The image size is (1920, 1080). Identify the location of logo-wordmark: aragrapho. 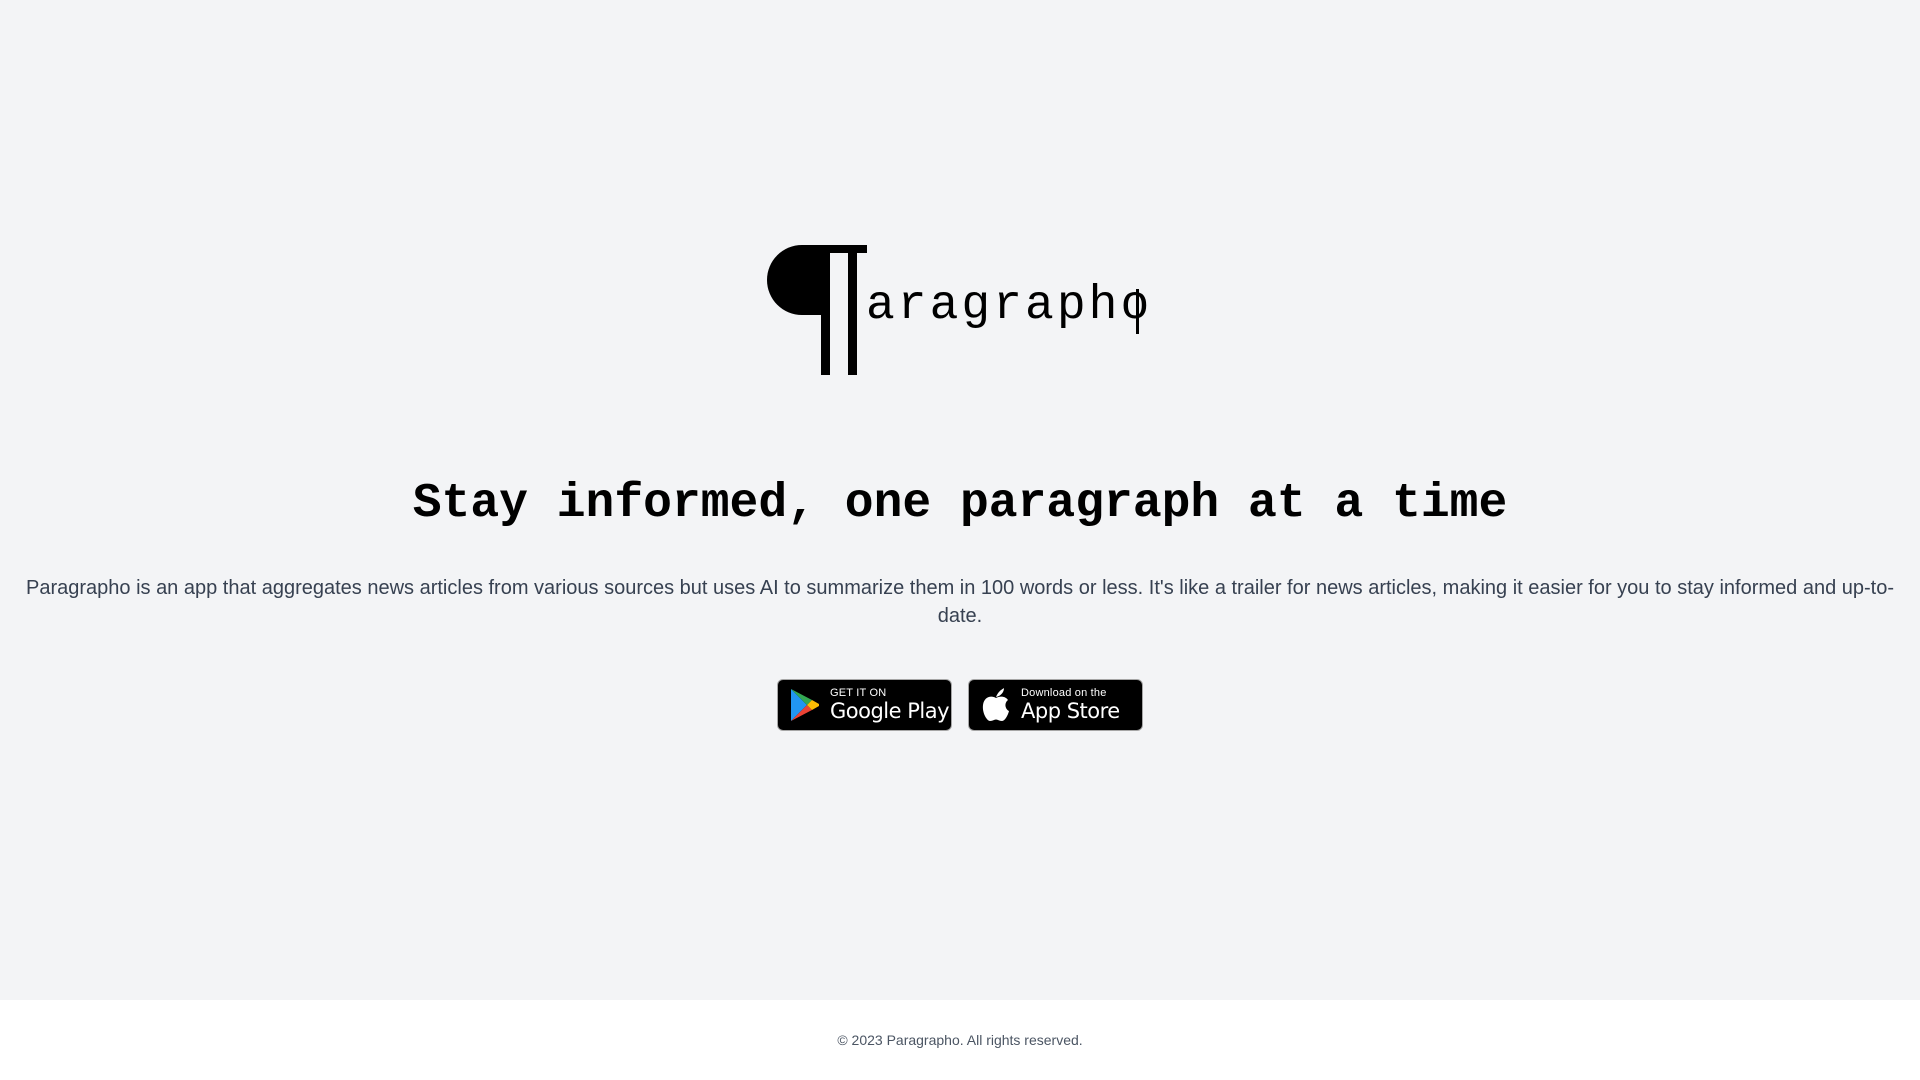
(1009, 306).